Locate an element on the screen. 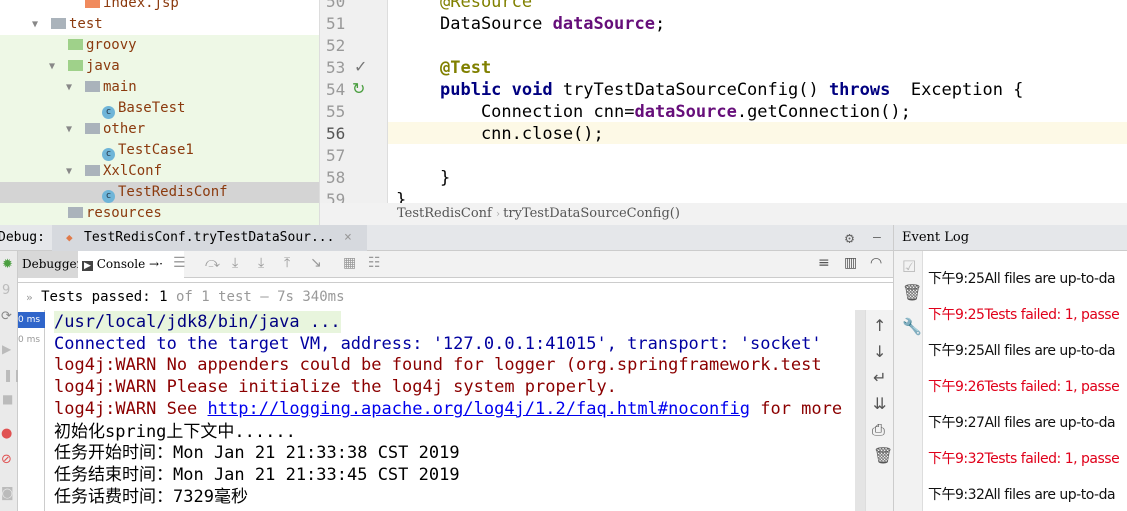  event-log-entry: 下午9:25Tests failed: 1, passe is located at coordinates (1024, 315).